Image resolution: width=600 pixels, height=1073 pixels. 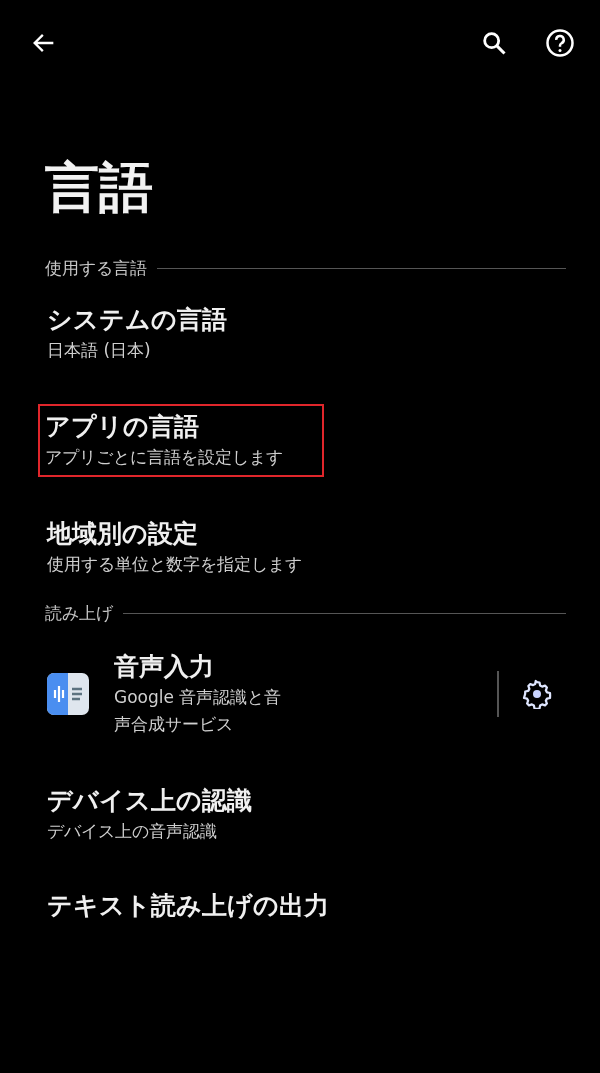 I want to click on item-title: デバイス上の認識, so click(x=150, y=801).